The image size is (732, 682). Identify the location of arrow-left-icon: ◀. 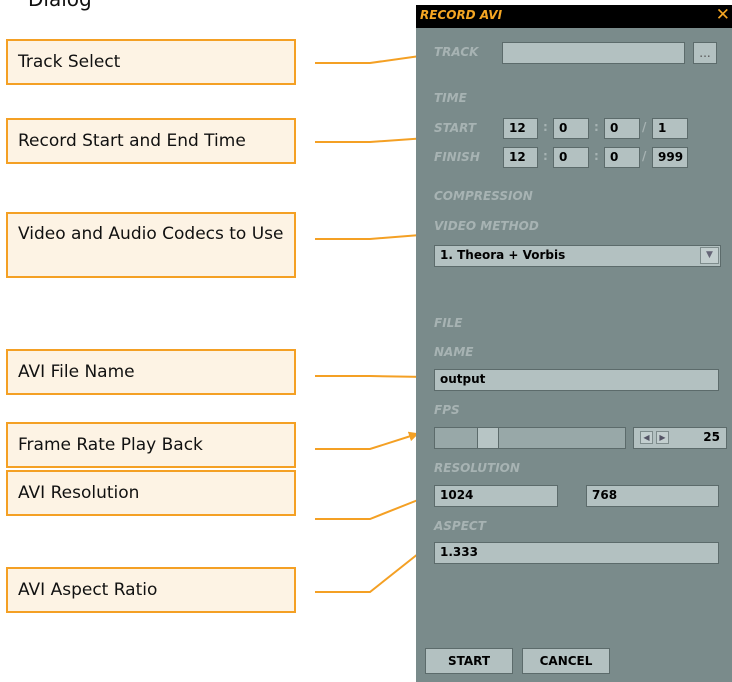
(646, 437).